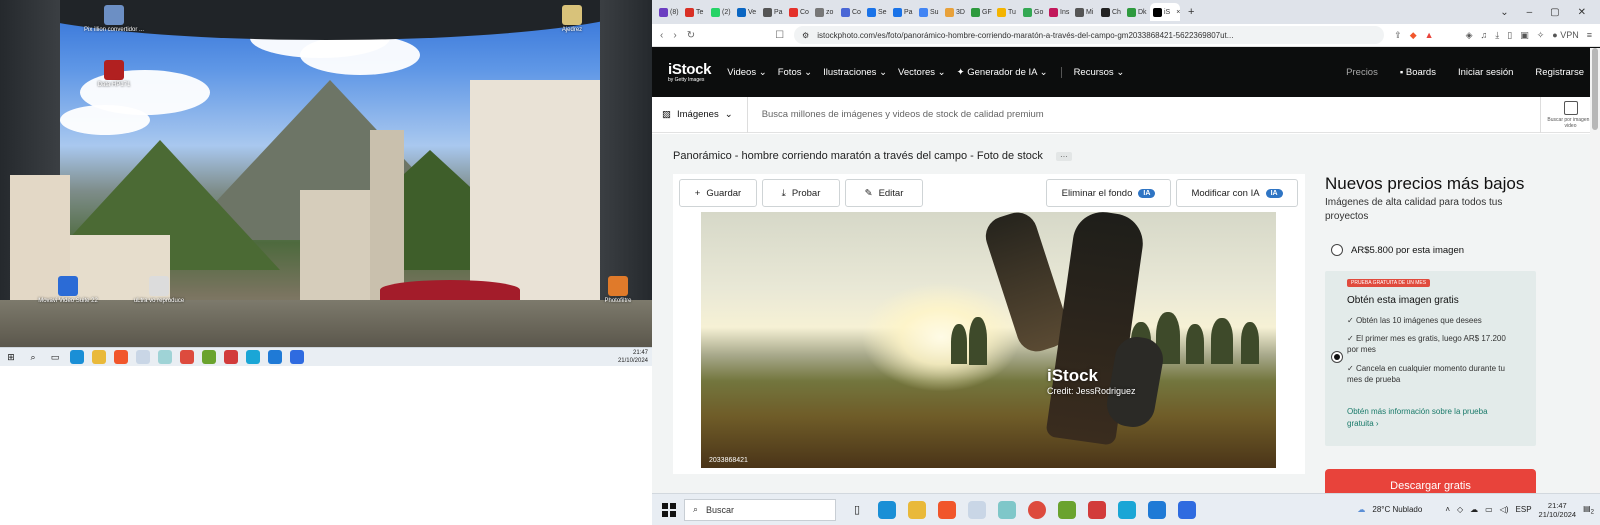 Image resolution: width=1600 pixels, height=525 pixels. Describe the element at coordinates (633, 357) in the screenshot. I see `left-clock: 21:47 21/10/2024` at that location.